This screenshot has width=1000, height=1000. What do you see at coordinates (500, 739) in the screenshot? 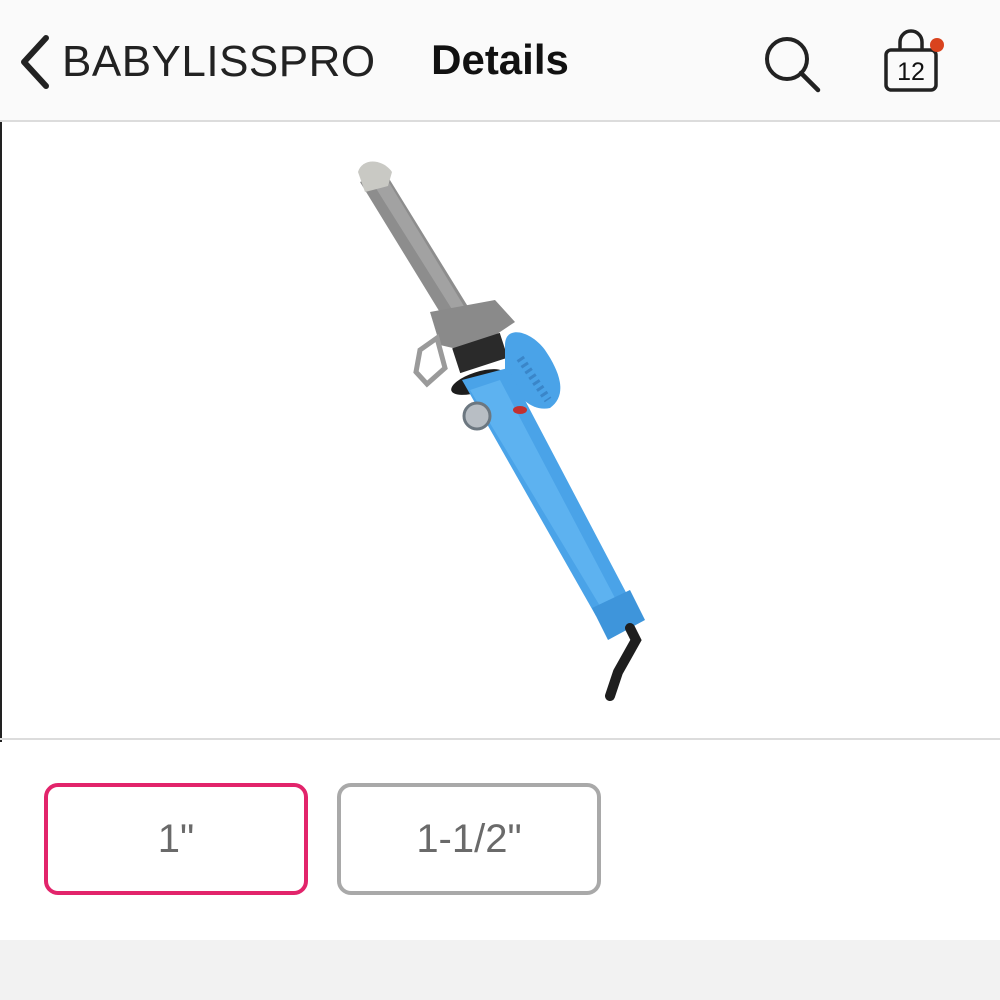
I see `section-divider` at bounding box center [500, 739].